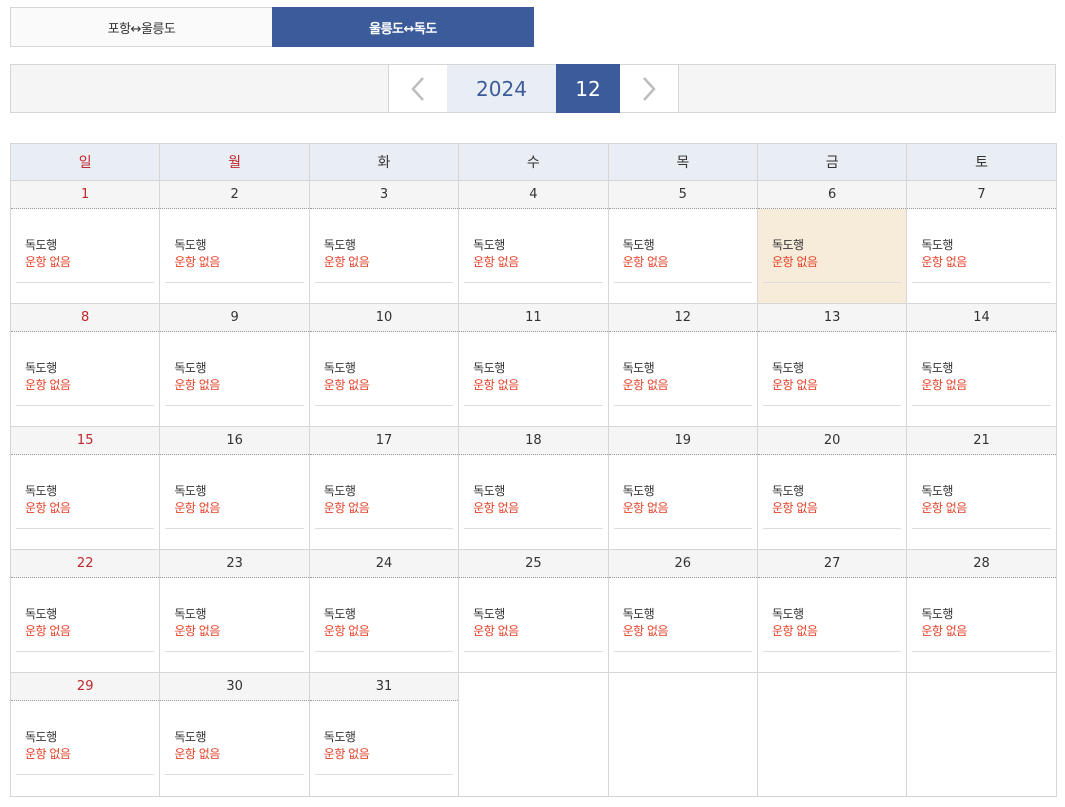  I want to click on weekday-thu: 목, so click(682, 162).